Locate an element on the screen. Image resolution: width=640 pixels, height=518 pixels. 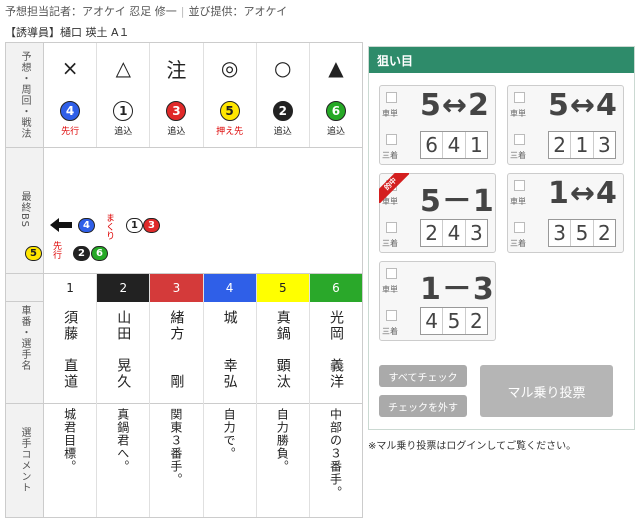
pred-num: 3 is located at coordinates (176, 111).